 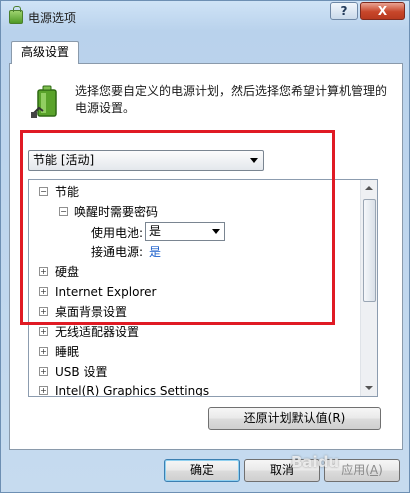 I want to click on apply-button: 应用(A), so click(x=362, y=470).